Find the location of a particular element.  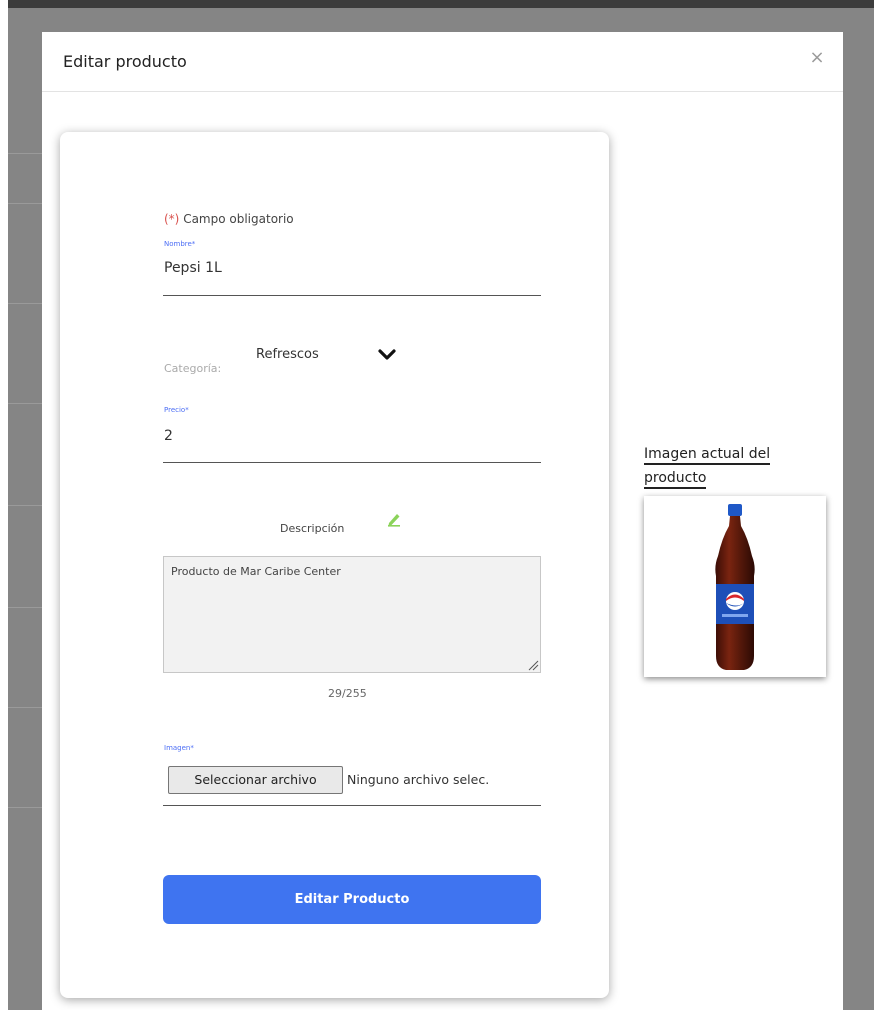

background-topbar is located at coordinates (437, 4).